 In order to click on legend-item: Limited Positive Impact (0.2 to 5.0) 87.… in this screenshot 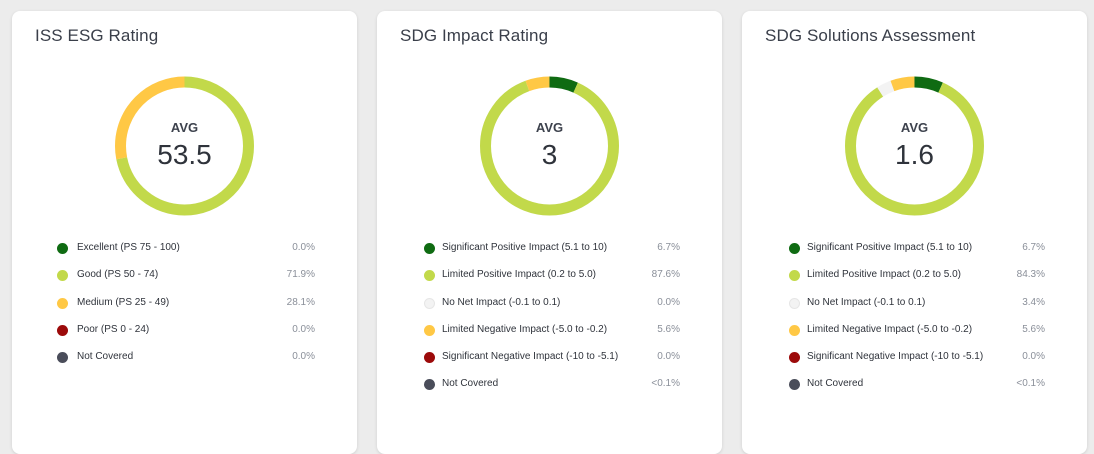, I will do `click(549, 283)`.